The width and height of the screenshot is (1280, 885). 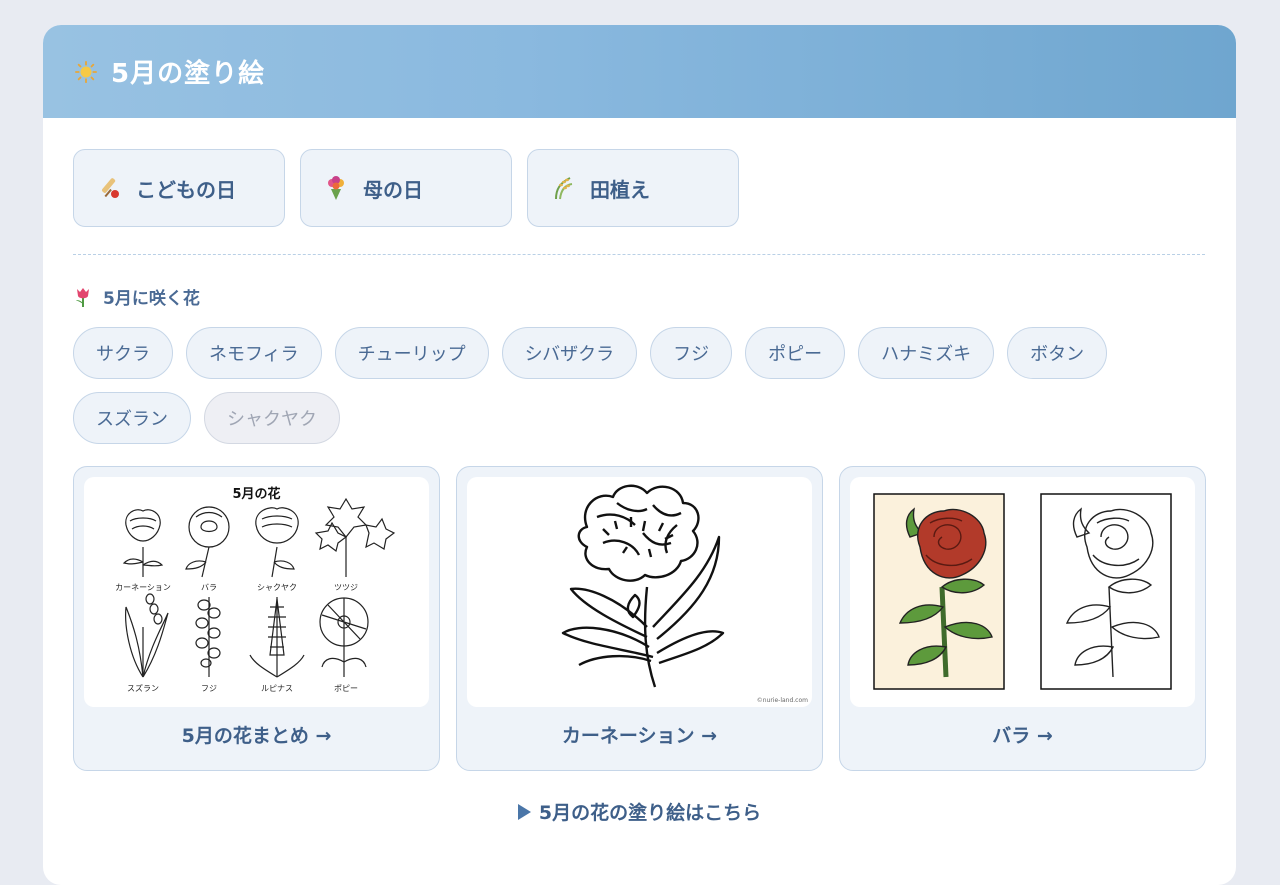 What do you see at coordinates (1057, 353) in the screenshot?
I see `flower-tag: ボタン` at bounding box center [1057, 353].